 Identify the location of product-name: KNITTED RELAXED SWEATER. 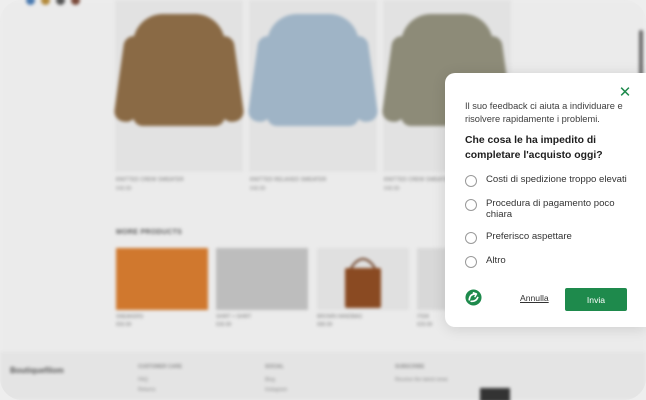
(288, 180).